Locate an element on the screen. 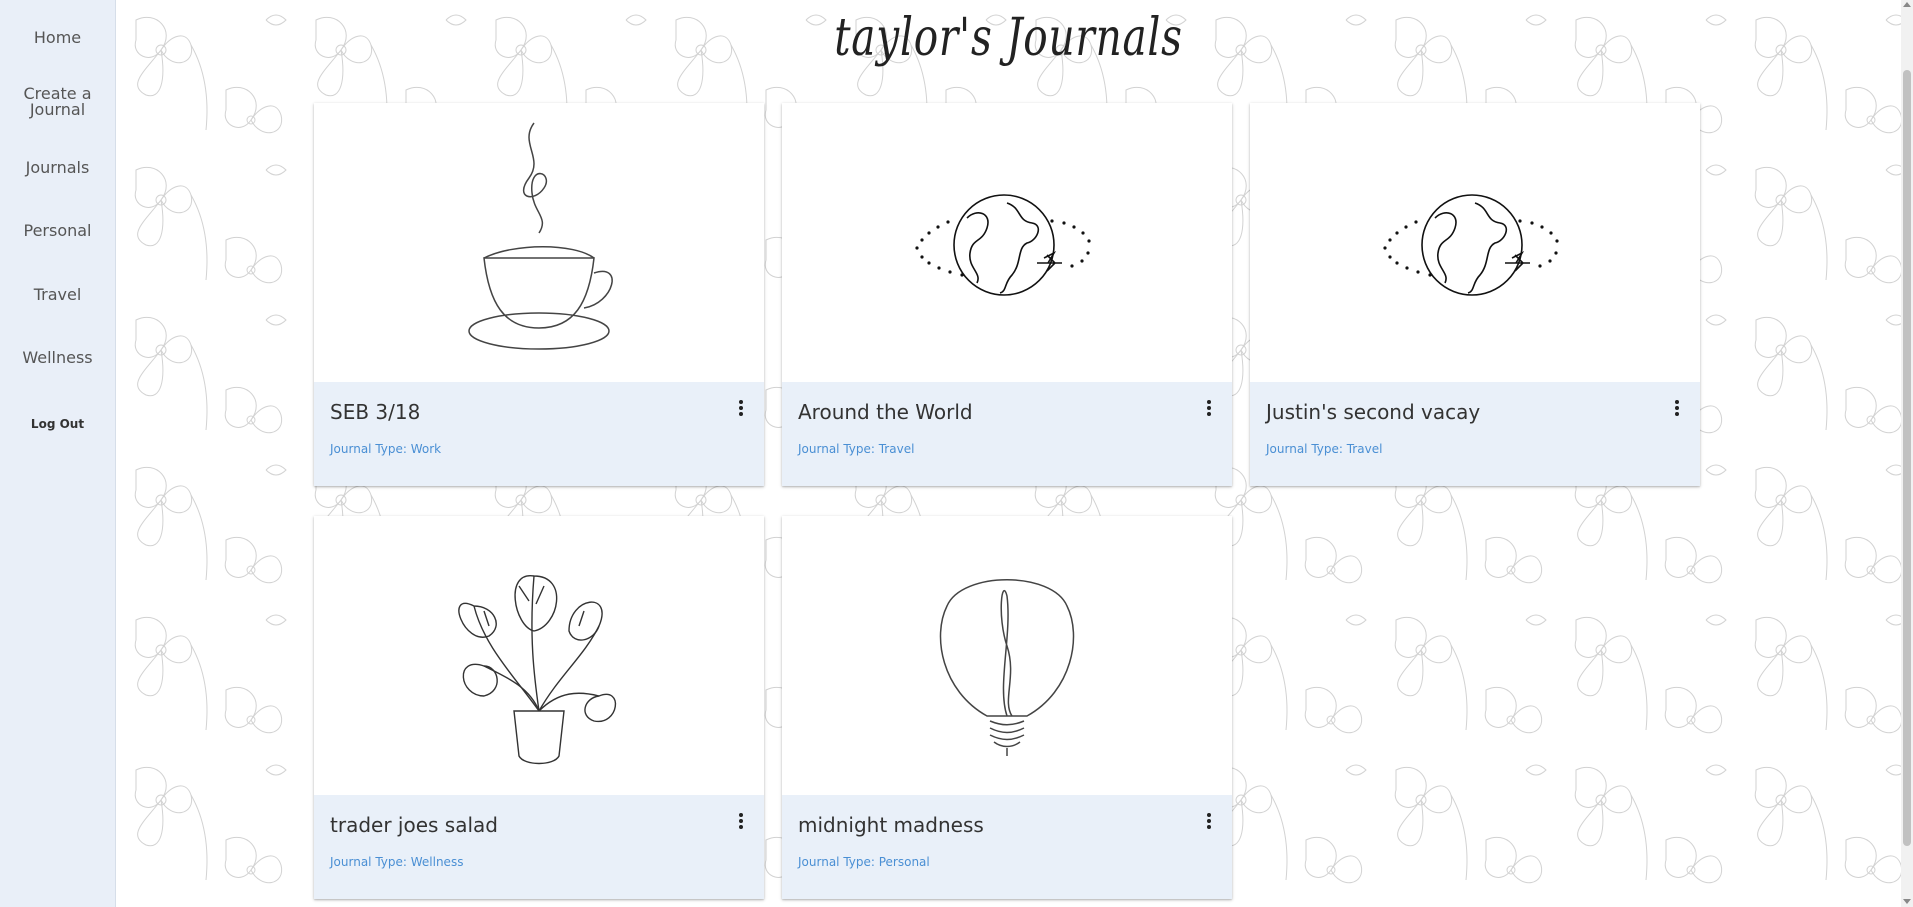 This screenshot has width=1913, height=907. journal-card: SEB 3/18 Journal Type: Work is located at coordinates (539, 294).